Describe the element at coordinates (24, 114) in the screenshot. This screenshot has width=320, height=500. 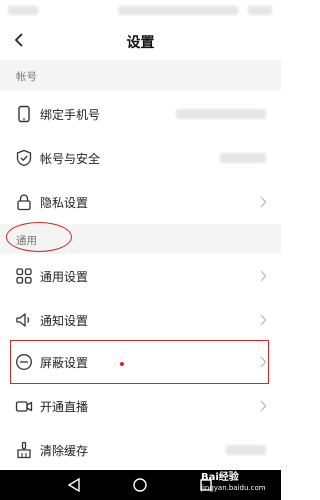
I see `phone-icon` at that location.